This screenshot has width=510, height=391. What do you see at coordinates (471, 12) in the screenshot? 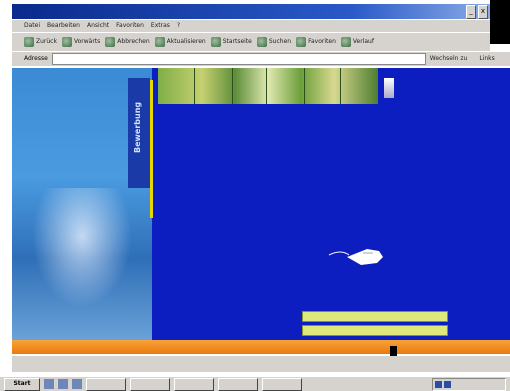
I see `minimize-button: _` at bounding box center [471, 12].